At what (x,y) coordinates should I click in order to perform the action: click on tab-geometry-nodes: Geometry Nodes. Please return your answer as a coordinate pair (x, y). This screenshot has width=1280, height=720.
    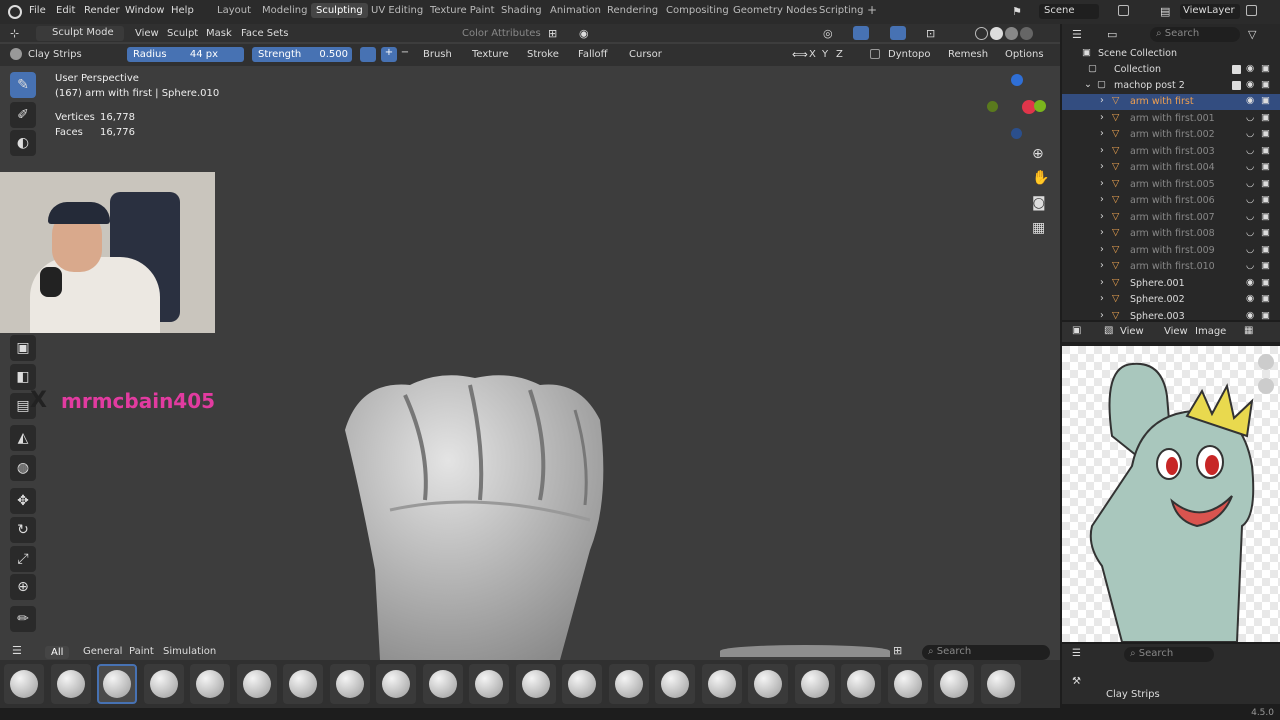
    Looking at the image, I should click on (775, 10).